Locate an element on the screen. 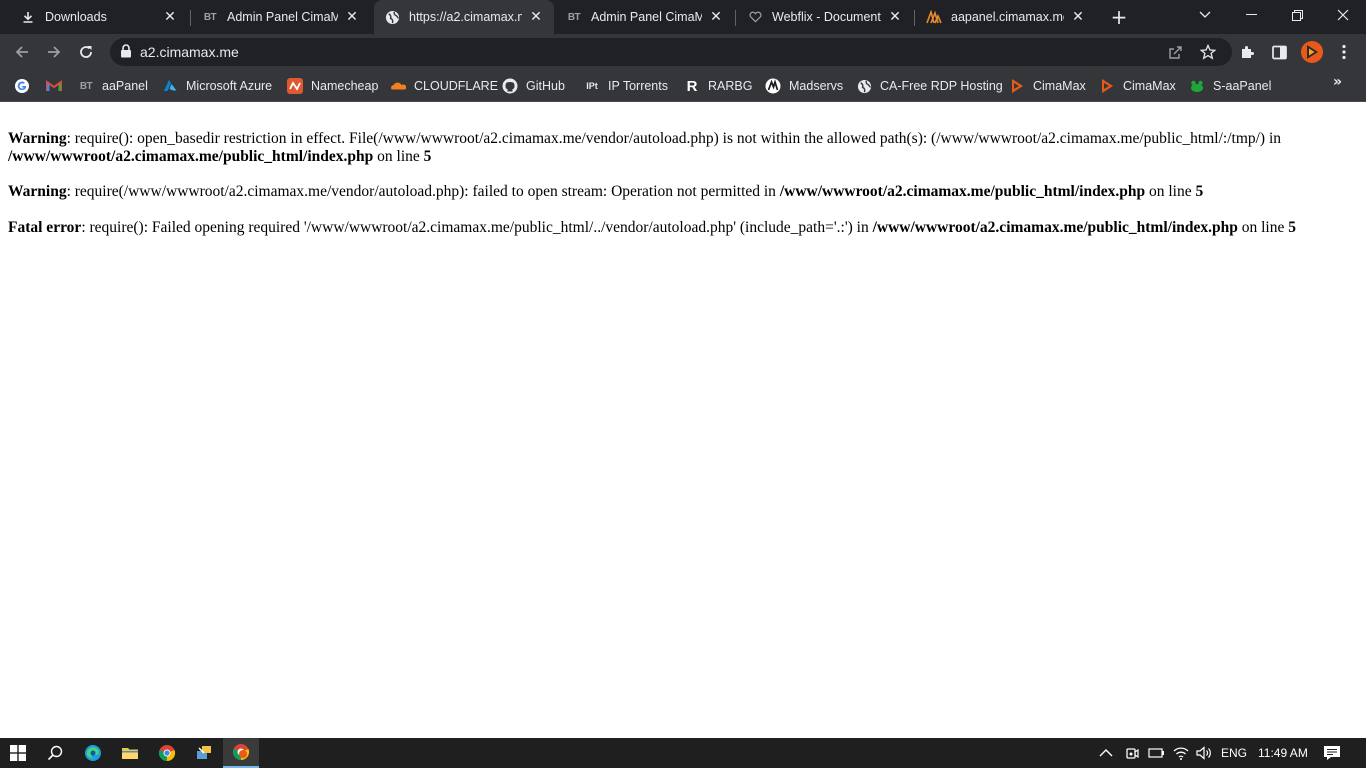  share-icon is located at coordinates (1176, 52).